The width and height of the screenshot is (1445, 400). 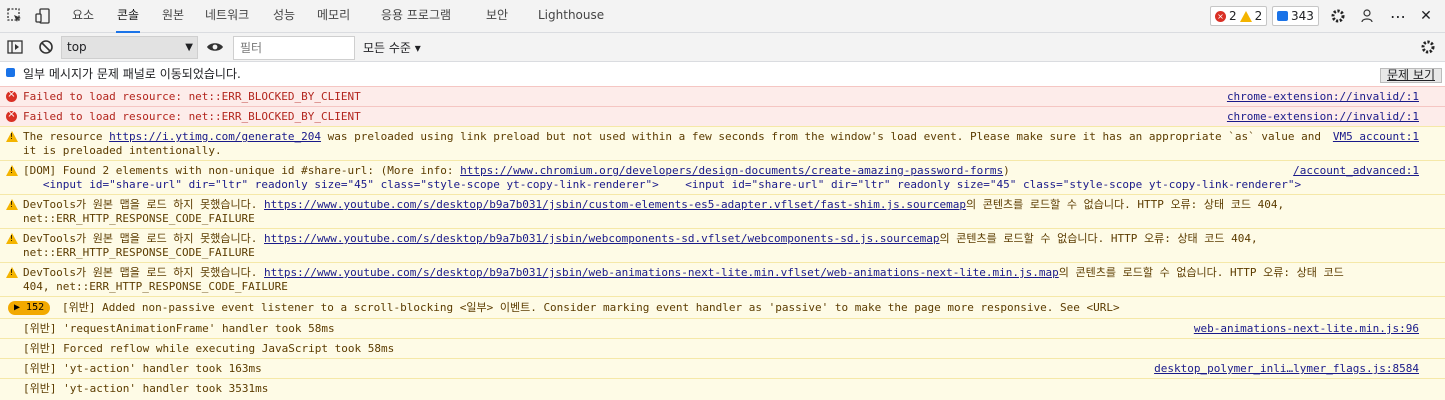 What do you see at coordinates (1376, 137) in the screenshot?
I see `source-link: VM5 account:1` at bounding box center [1376, 137].